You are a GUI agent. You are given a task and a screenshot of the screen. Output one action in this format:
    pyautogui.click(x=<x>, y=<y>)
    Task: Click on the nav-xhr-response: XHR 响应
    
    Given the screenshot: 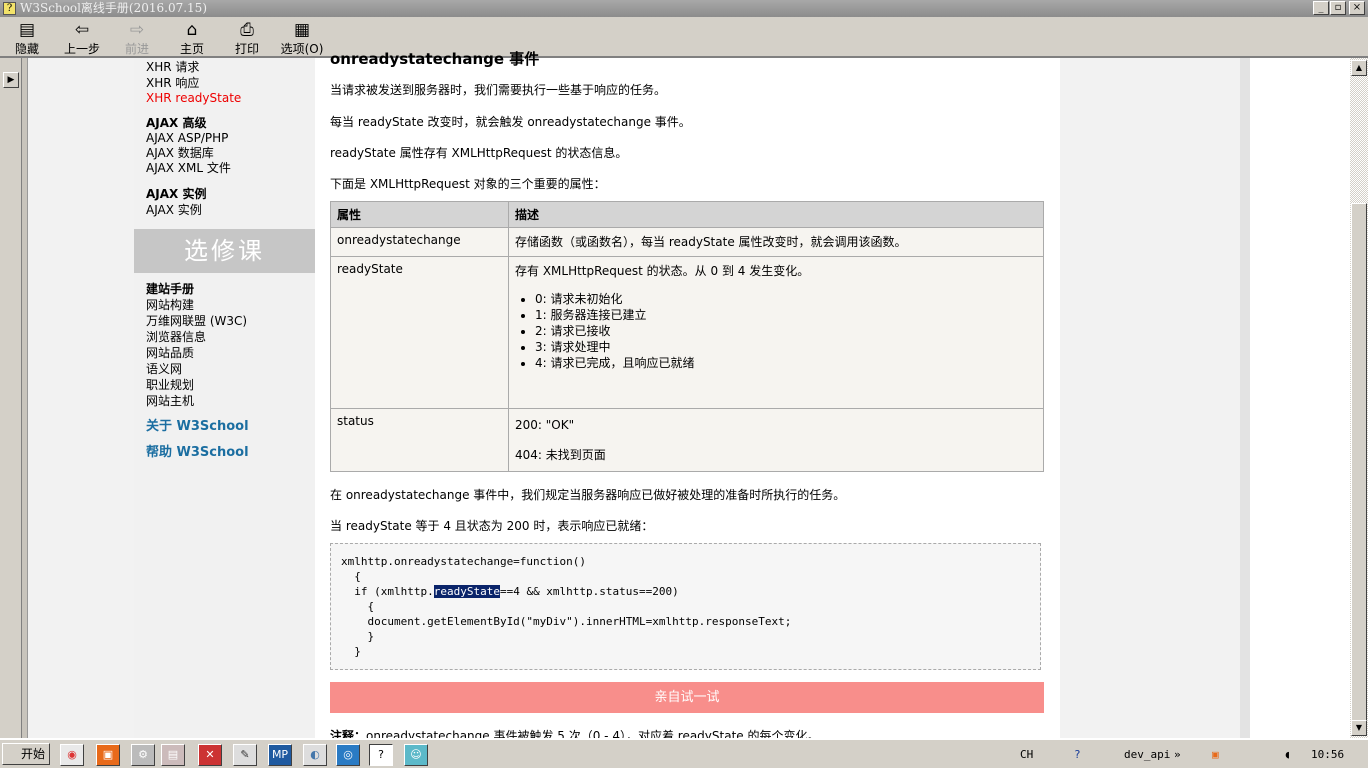 What is the action you would take?
    pyautogui.click(x=172, y=83)
    